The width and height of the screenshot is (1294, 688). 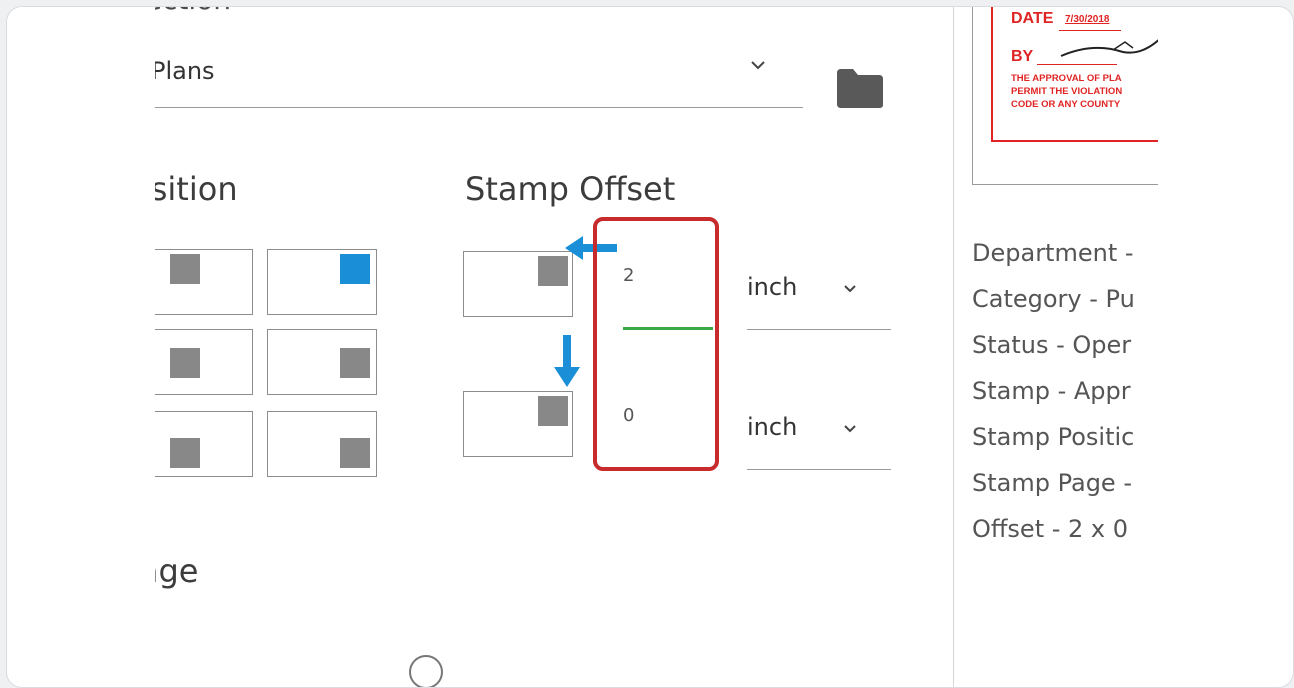 What do you see at coordinates (355, 269) in the screenshot?
I see `position-marker-selected` at bounding box center [355, 269].